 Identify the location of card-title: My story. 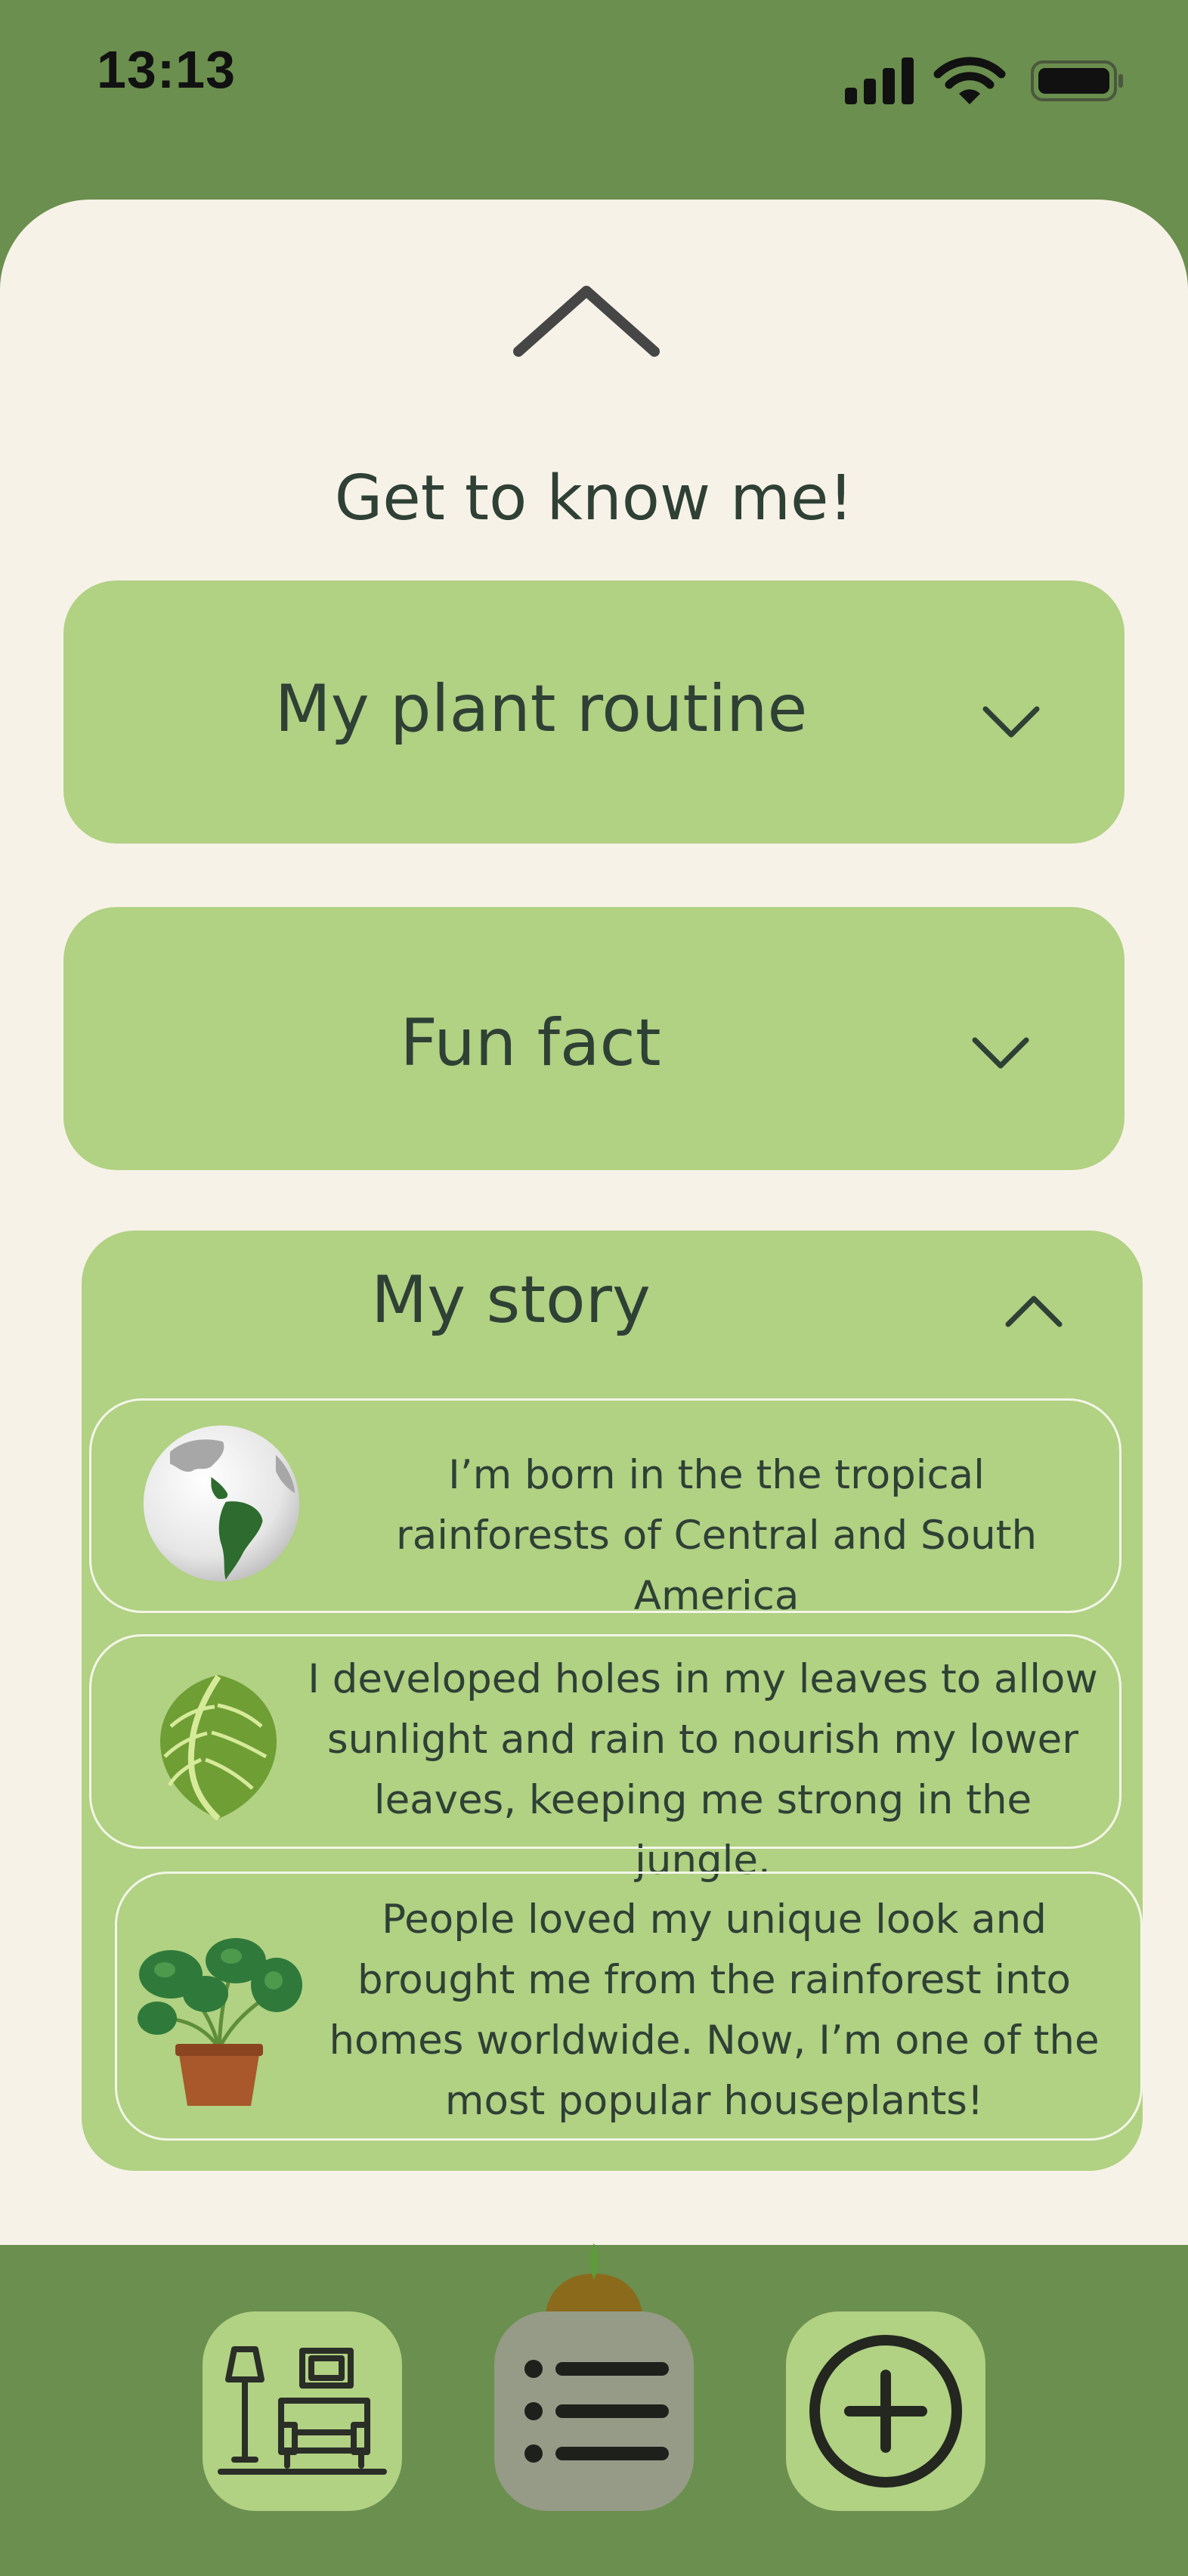
(511, 1300).